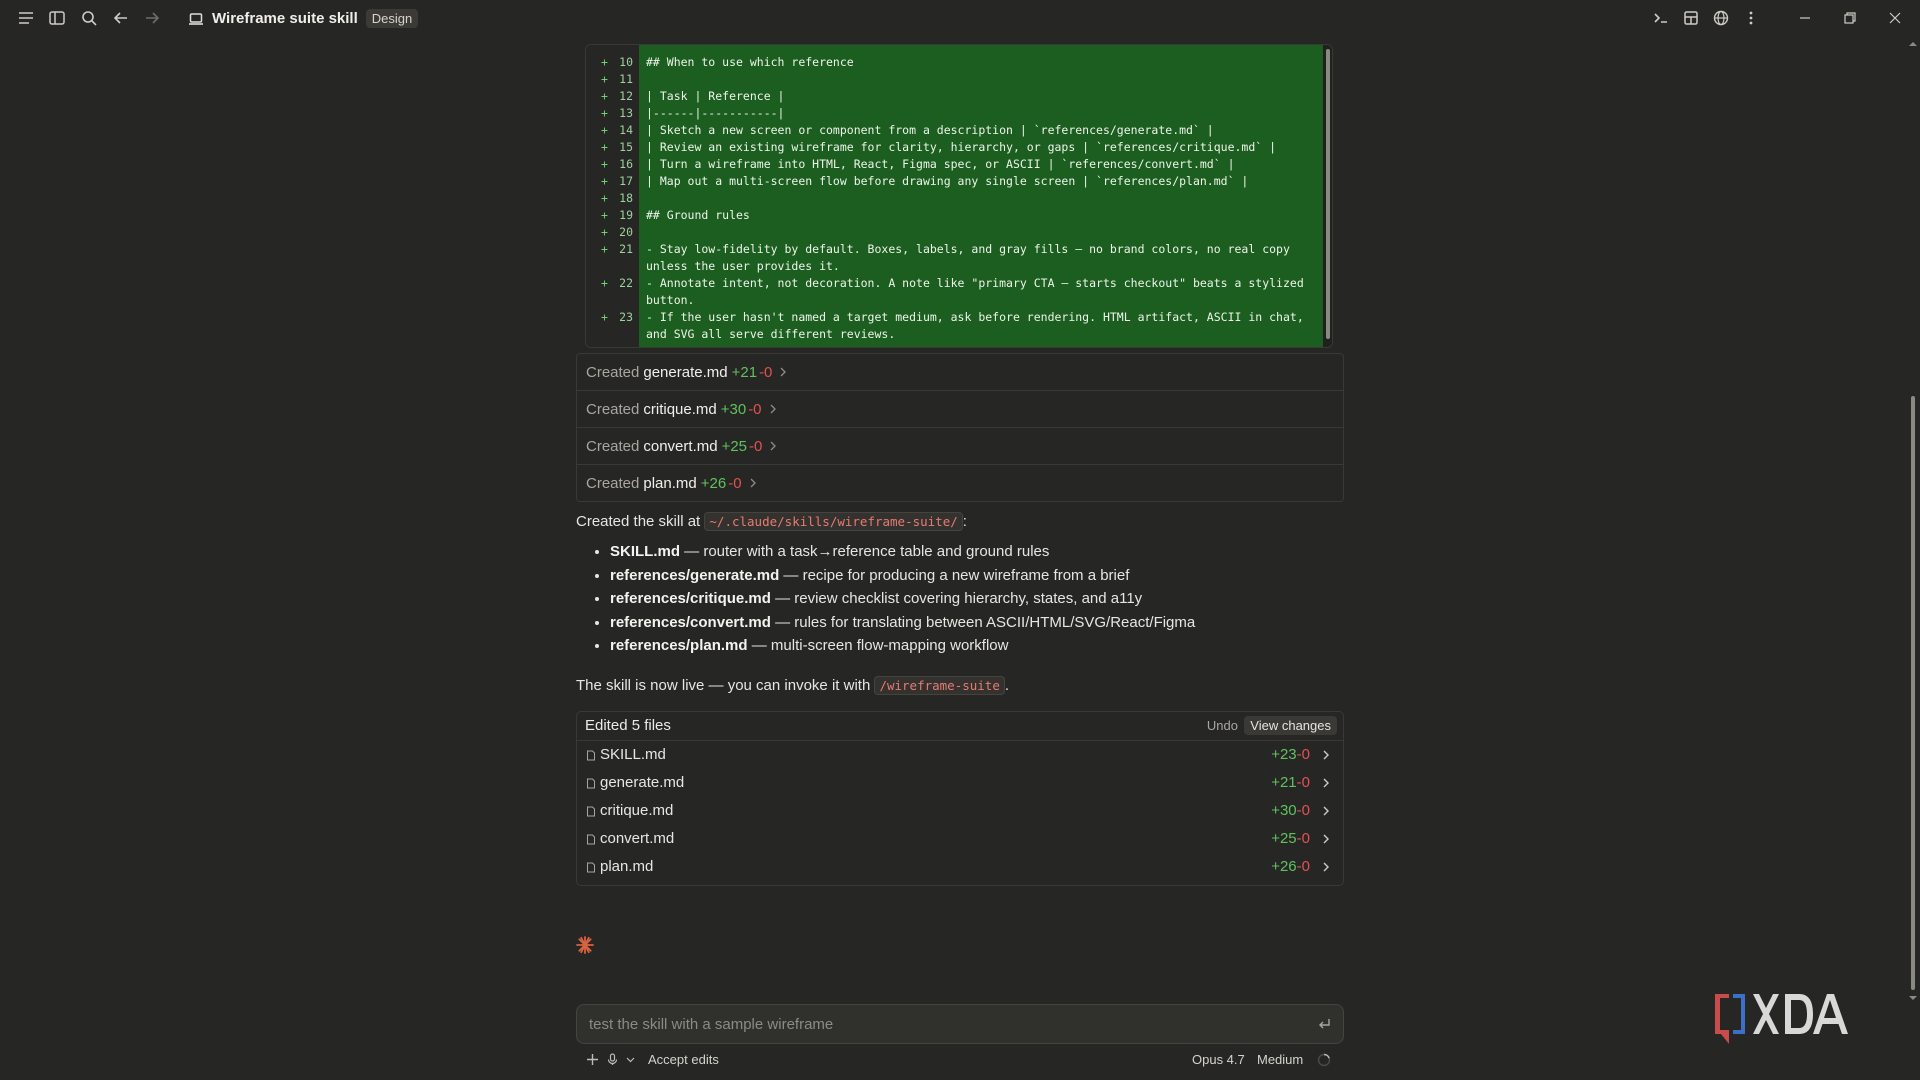  What do you see at coordinates (960, 839) in the screenshot?
I see `edited-file-row: convert.md +25-0` at bounding box center [960, 839].